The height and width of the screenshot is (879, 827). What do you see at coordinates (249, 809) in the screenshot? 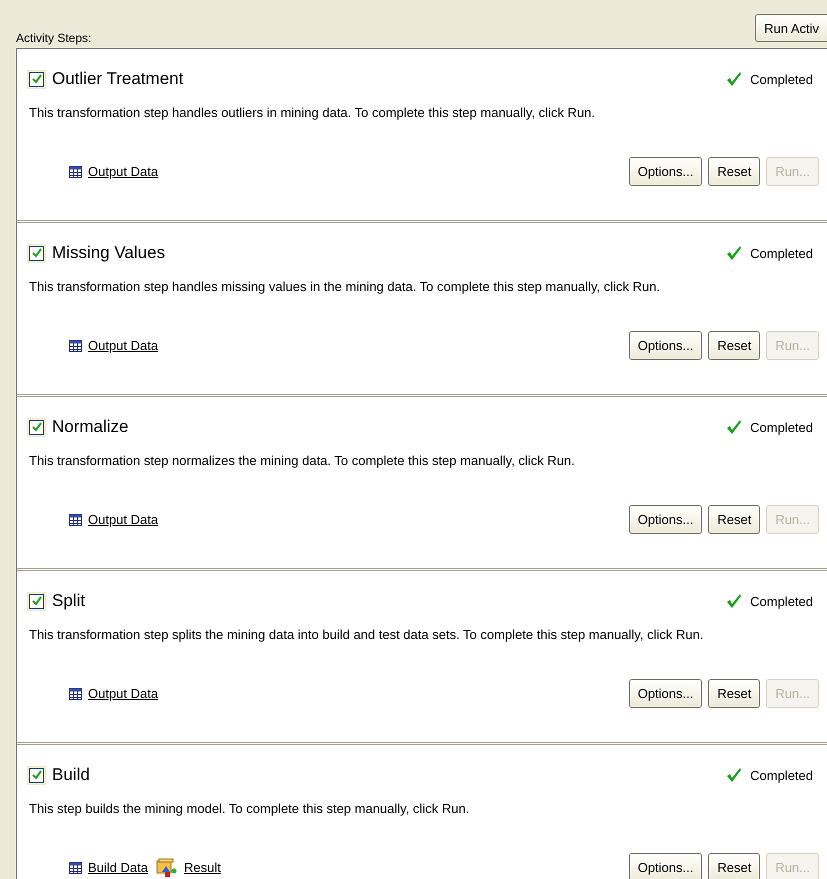
I see `step-description: This step builds the mining model. To complete this step manually, click Run.` at bounding box center [249, 809].